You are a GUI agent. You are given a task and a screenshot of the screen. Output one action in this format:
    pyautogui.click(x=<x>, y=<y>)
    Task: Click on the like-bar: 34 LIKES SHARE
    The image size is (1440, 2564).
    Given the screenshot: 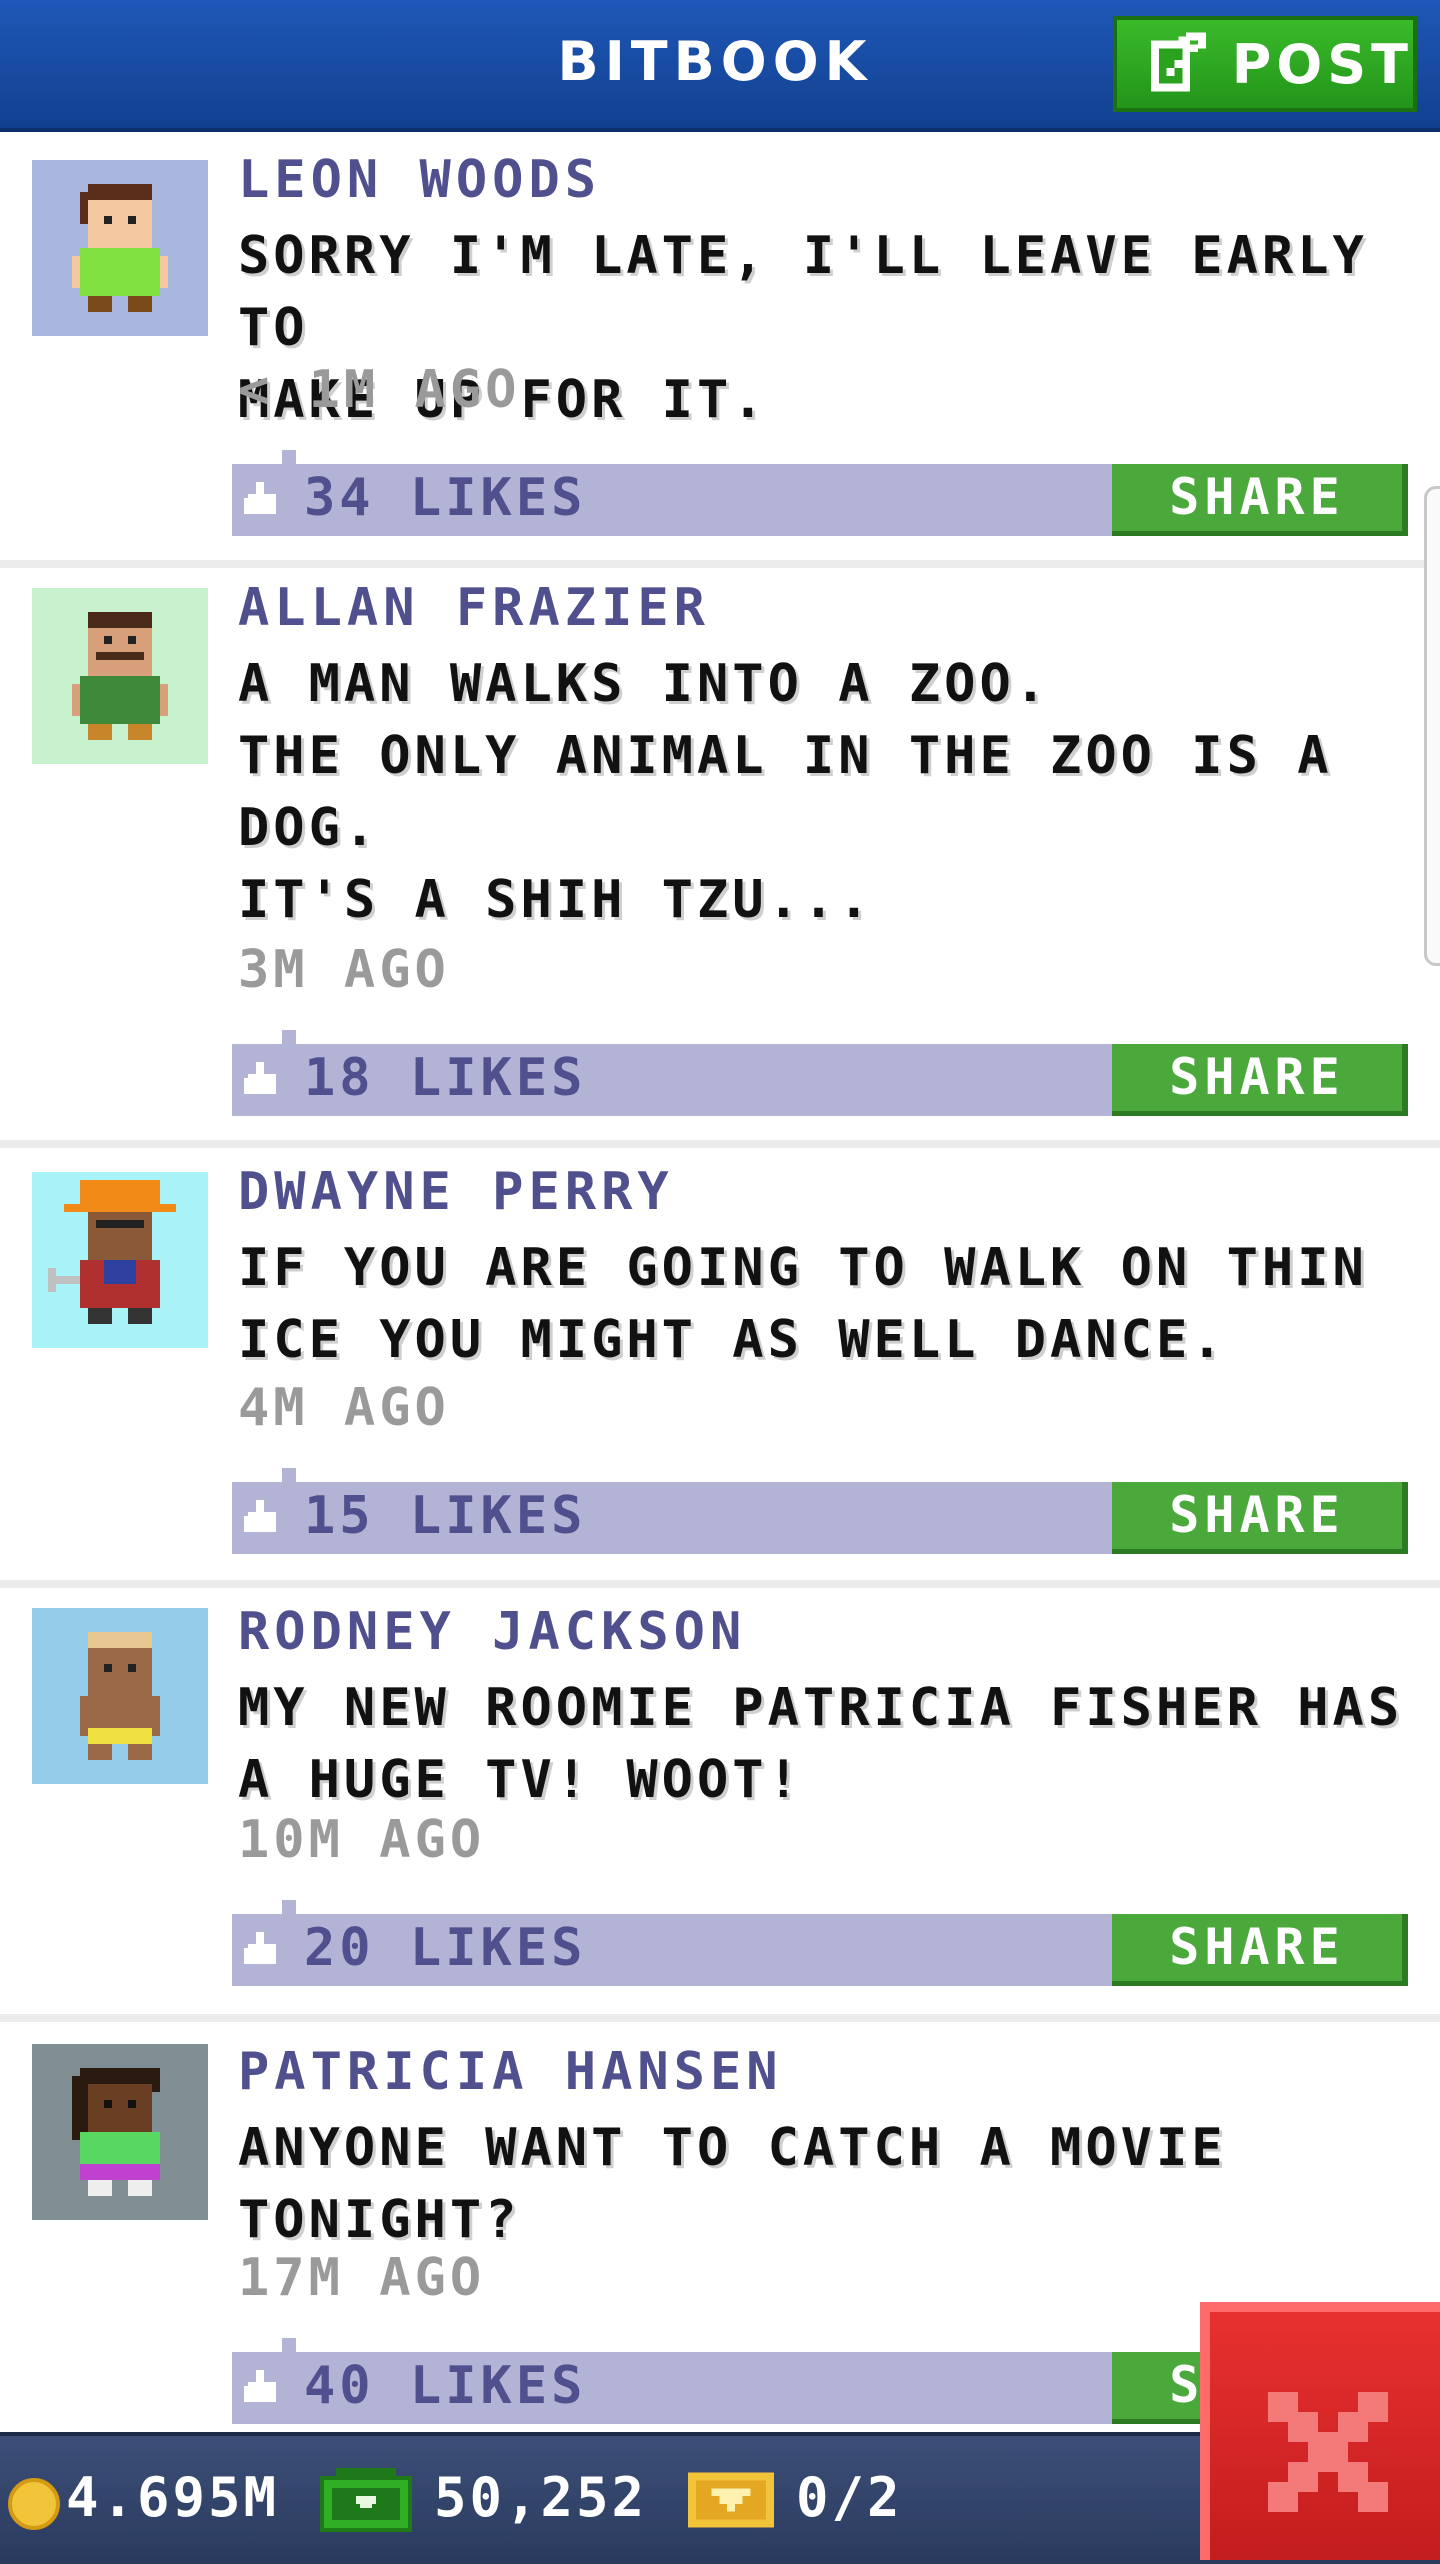 What is the action you would take?
    pyautogui.click(x=820, y=493)
    